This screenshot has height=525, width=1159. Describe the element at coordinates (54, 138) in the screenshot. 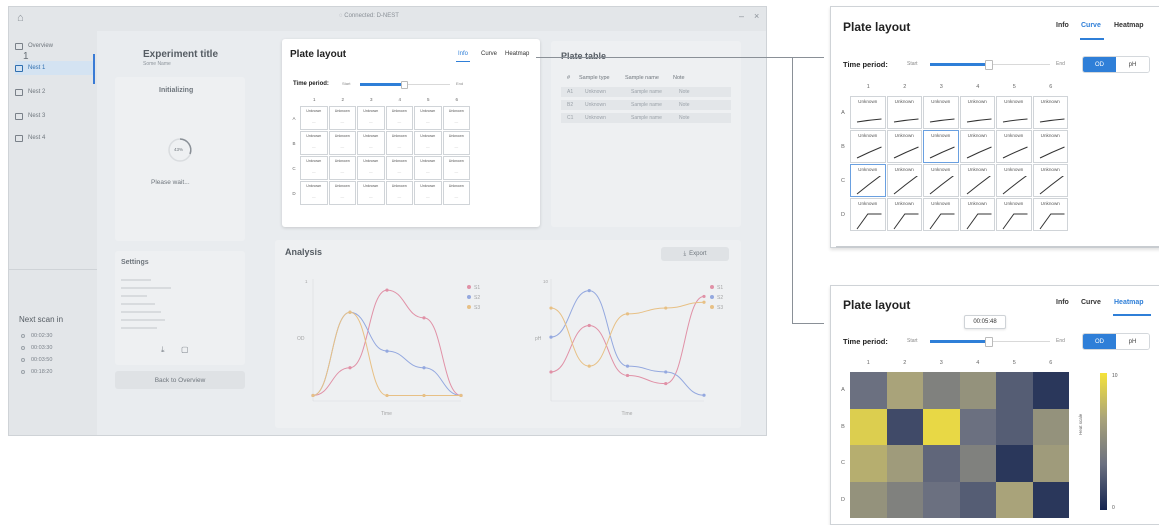

I see `sidebar-item-nest-4: Nest 4` at that location.